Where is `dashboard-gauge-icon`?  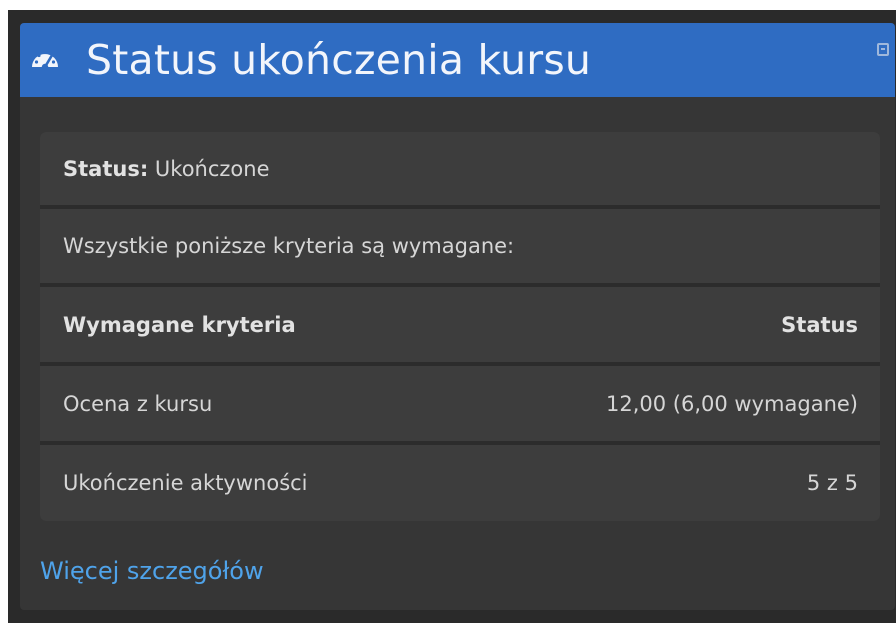 dashboard-gauge-icon is located at coordinates (45, 59).